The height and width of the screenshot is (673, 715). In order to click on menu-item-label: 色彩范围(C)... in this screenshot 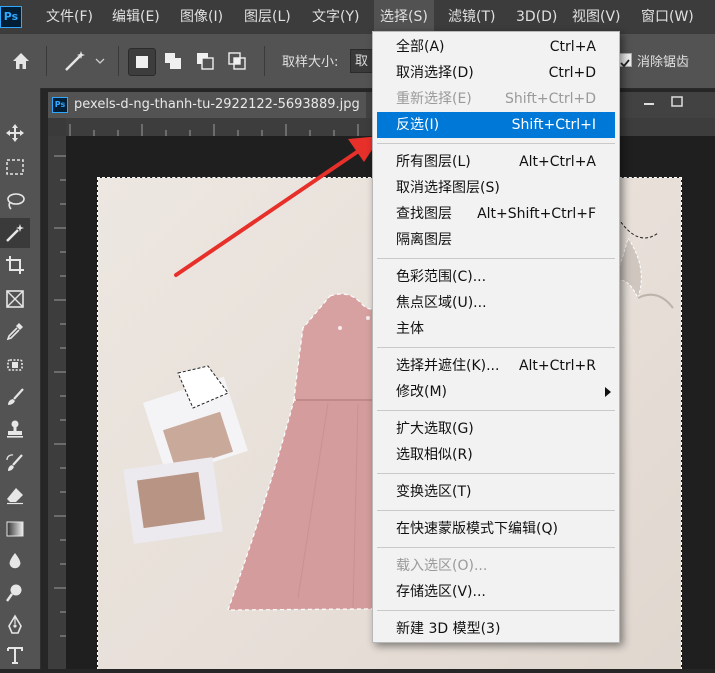, I will do `click(441, 277)`.